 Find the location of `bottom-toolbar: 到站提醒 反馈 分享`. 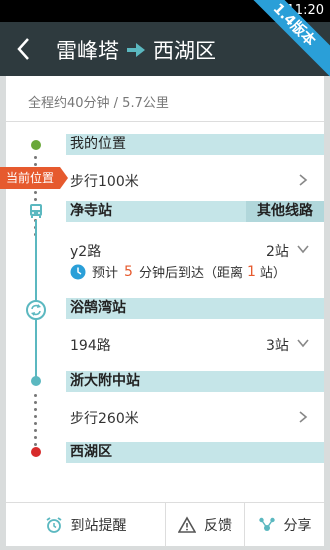

bottom-toolbar: 到站提醒 反馈 分享 is located at coordinates (165, 524).